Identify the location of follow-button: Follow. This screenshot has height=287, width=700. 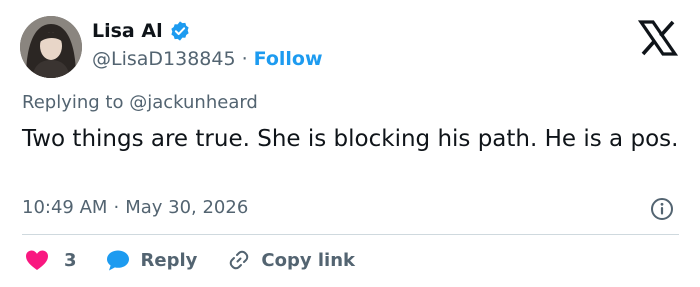
(288, 59).